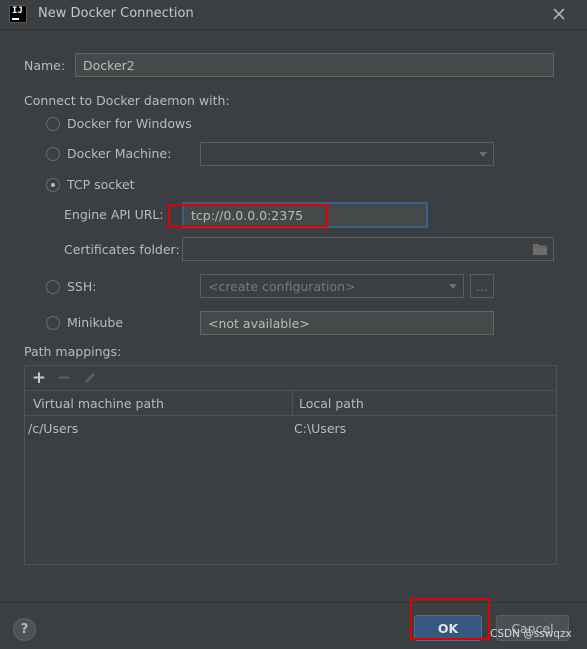 This screenshot has width=587, height=649. I want to click on tcp-socket-label: TCP socket, so click(101, 184).